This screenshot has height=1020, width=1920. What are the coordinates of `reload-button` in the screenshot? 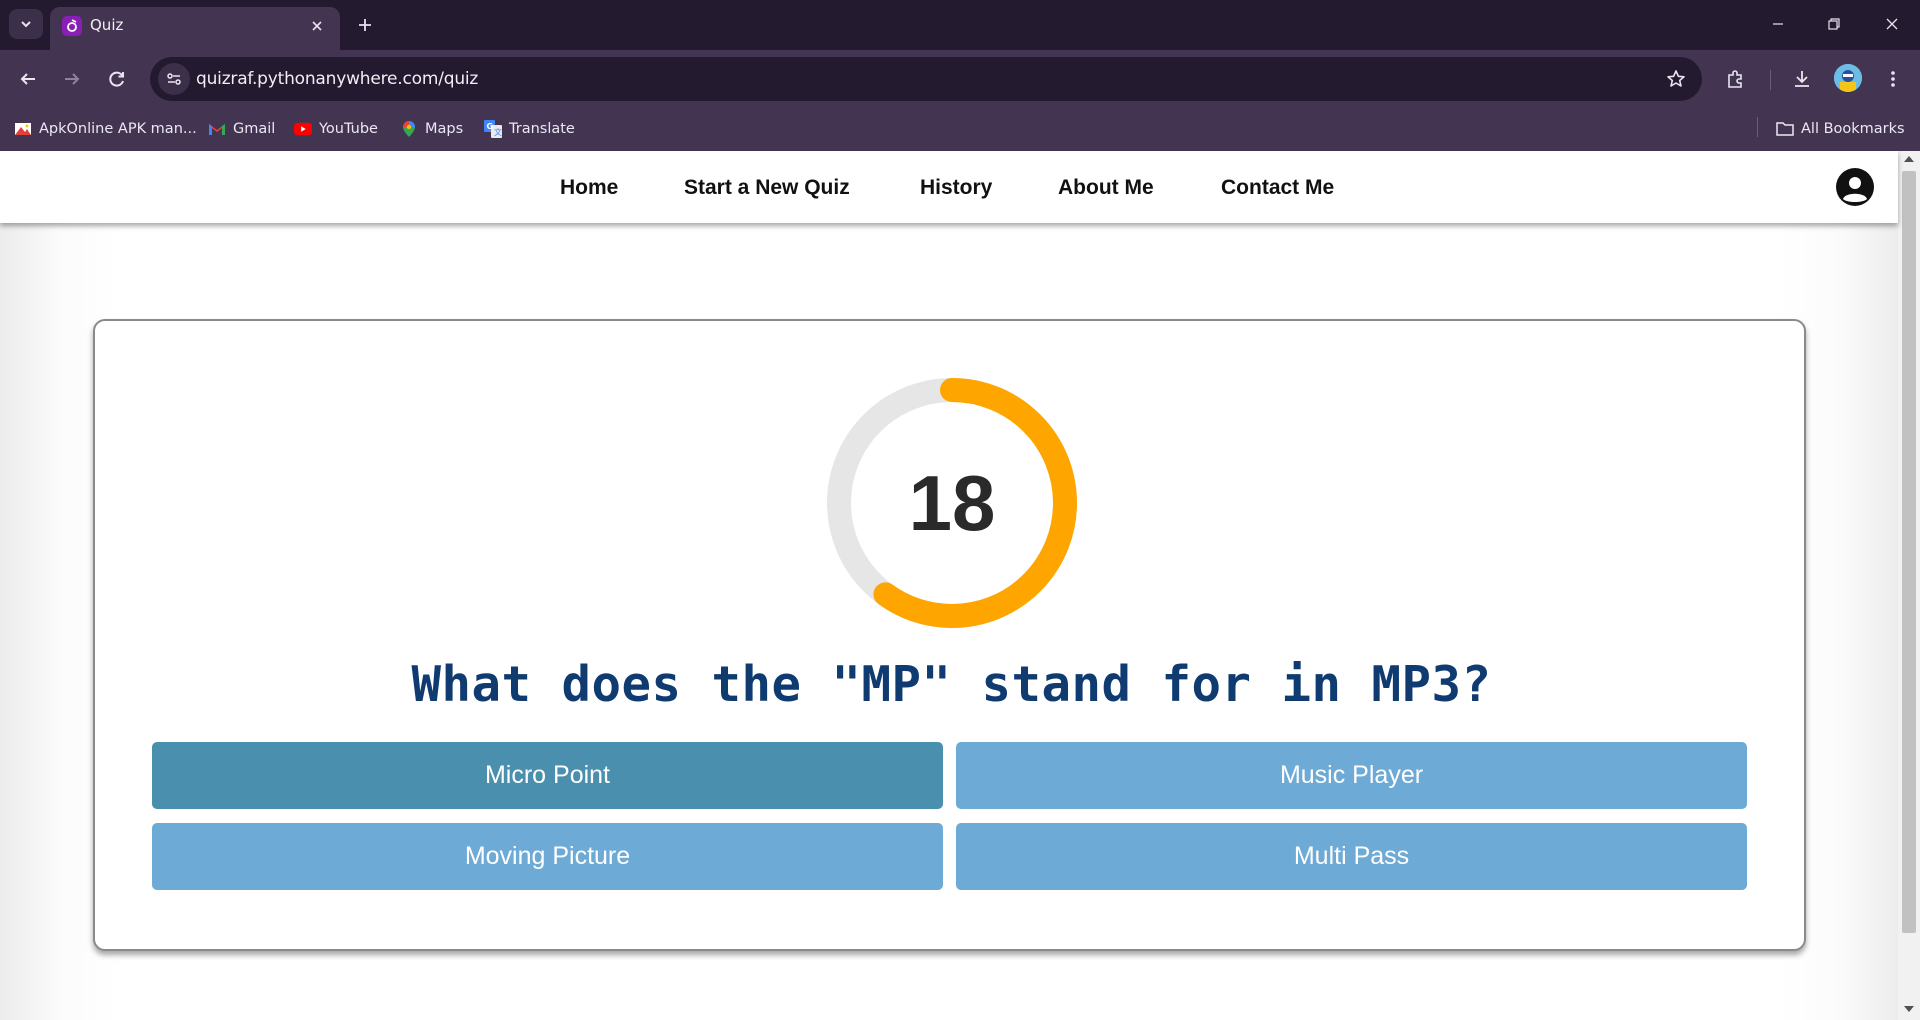 It's located at (117, 79).